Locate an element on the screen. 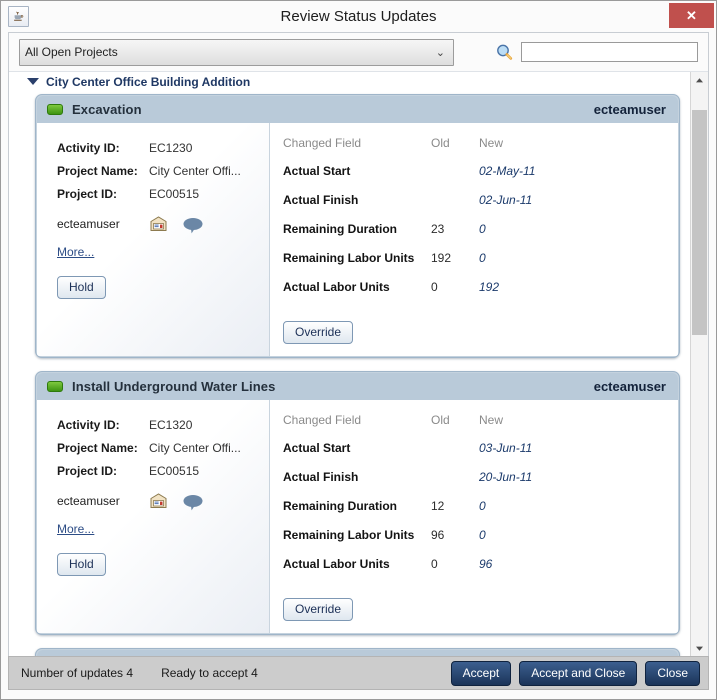 This screenshot has width=717, height=700. project-id-value: EC00515 is located at coordinates (174, 470).